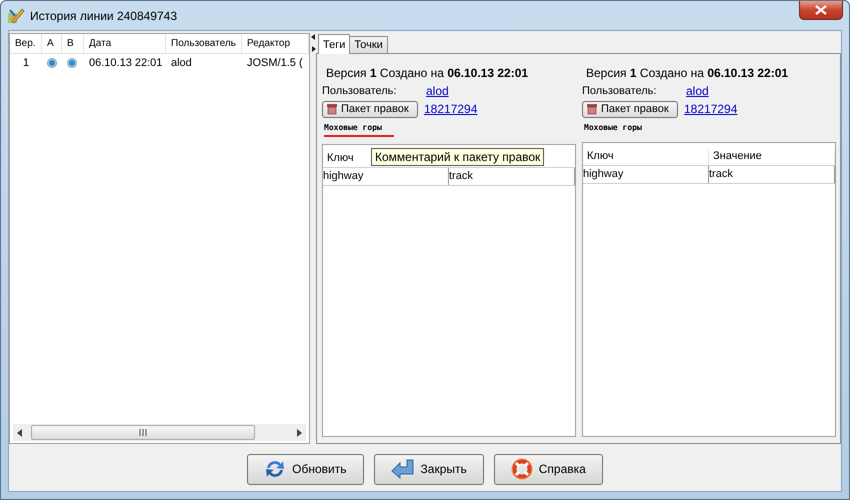  What do you see at coordinates (26, 63) in the screenshot?
I see `table-cell-text: 1` at bounding box center [26, 63].